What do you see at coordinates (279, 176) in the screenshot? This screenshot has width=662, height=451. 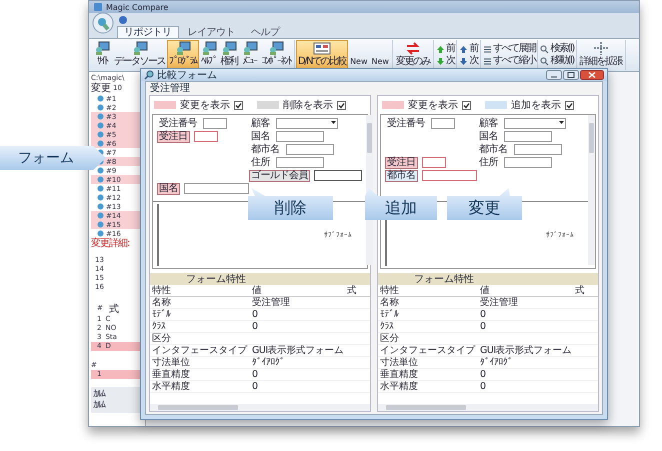 I see `control-label: ゴールド会員` at bounding box center [279, 176].